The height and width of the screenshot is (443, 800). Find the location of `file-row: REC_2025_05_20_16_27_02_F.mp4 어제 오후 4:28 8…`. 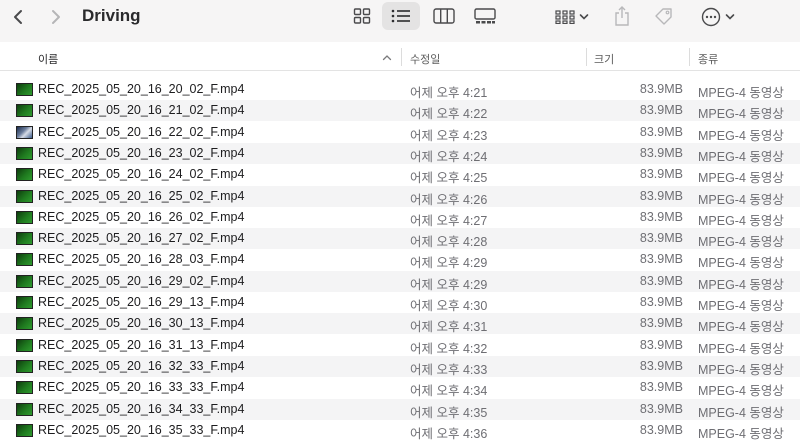

file-row: REC_2025_05_20_16_27_02_F.mp4 어제 오후 4:28 8… is located at coordinates (400, 239).